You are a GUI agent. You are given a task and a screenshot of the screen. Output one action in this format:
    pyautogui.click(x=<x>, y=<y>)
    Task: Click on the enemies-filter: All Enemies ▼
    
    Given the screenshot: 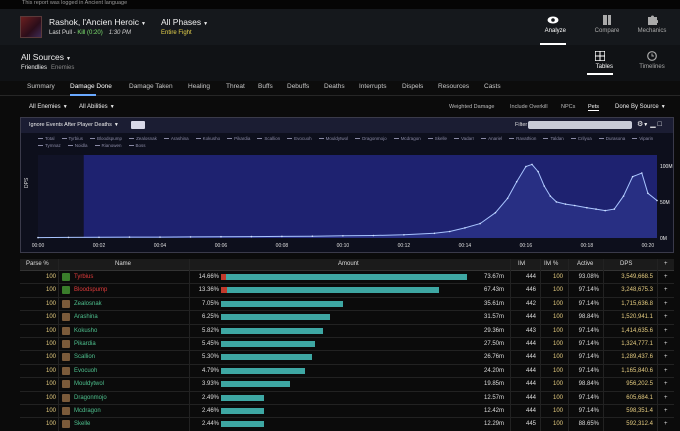 What is the action you would take?
    pyautogui.click(x=48, y=107)
    